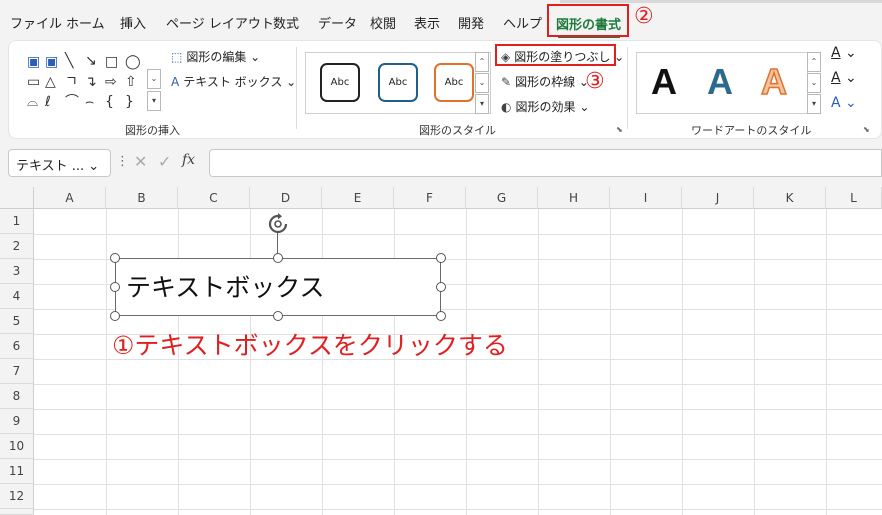 The height and width of the screenshot is (515, 882). I want to click on triangle-shape-icon: △, so click(50, 82).